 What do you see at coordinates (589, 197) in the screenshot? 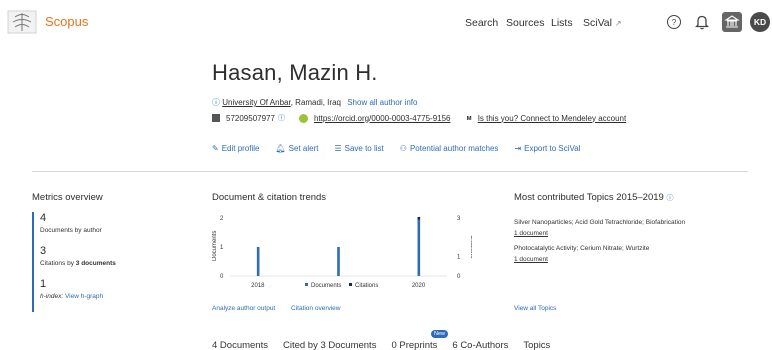
I see `topics-title-label: Most contributed Topics 2015–2019` at bounding box center [589, 197].